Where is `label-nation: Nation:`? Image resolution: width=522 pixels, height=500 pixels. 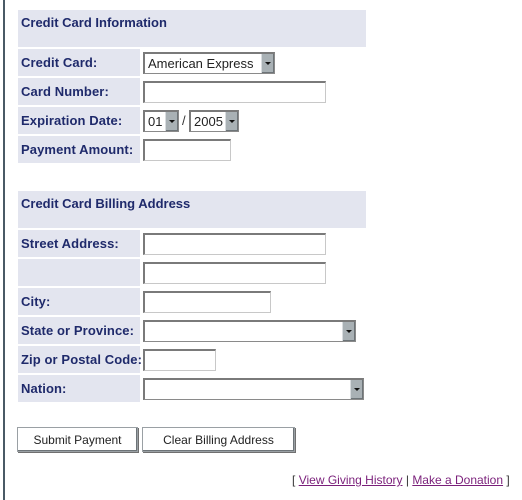
label-nation: Nation: is located at coordinates (79, 388).